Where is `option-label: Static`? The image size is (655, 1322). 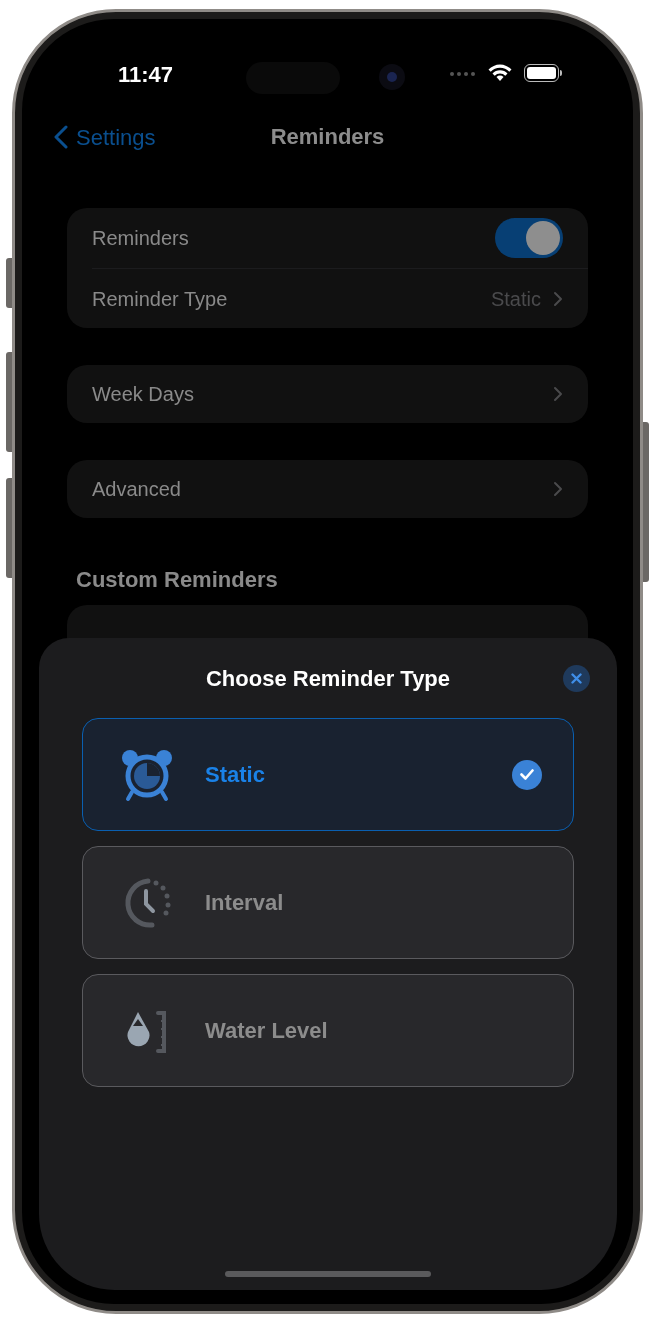 option-label: Static is located at coordinates (235, 775).